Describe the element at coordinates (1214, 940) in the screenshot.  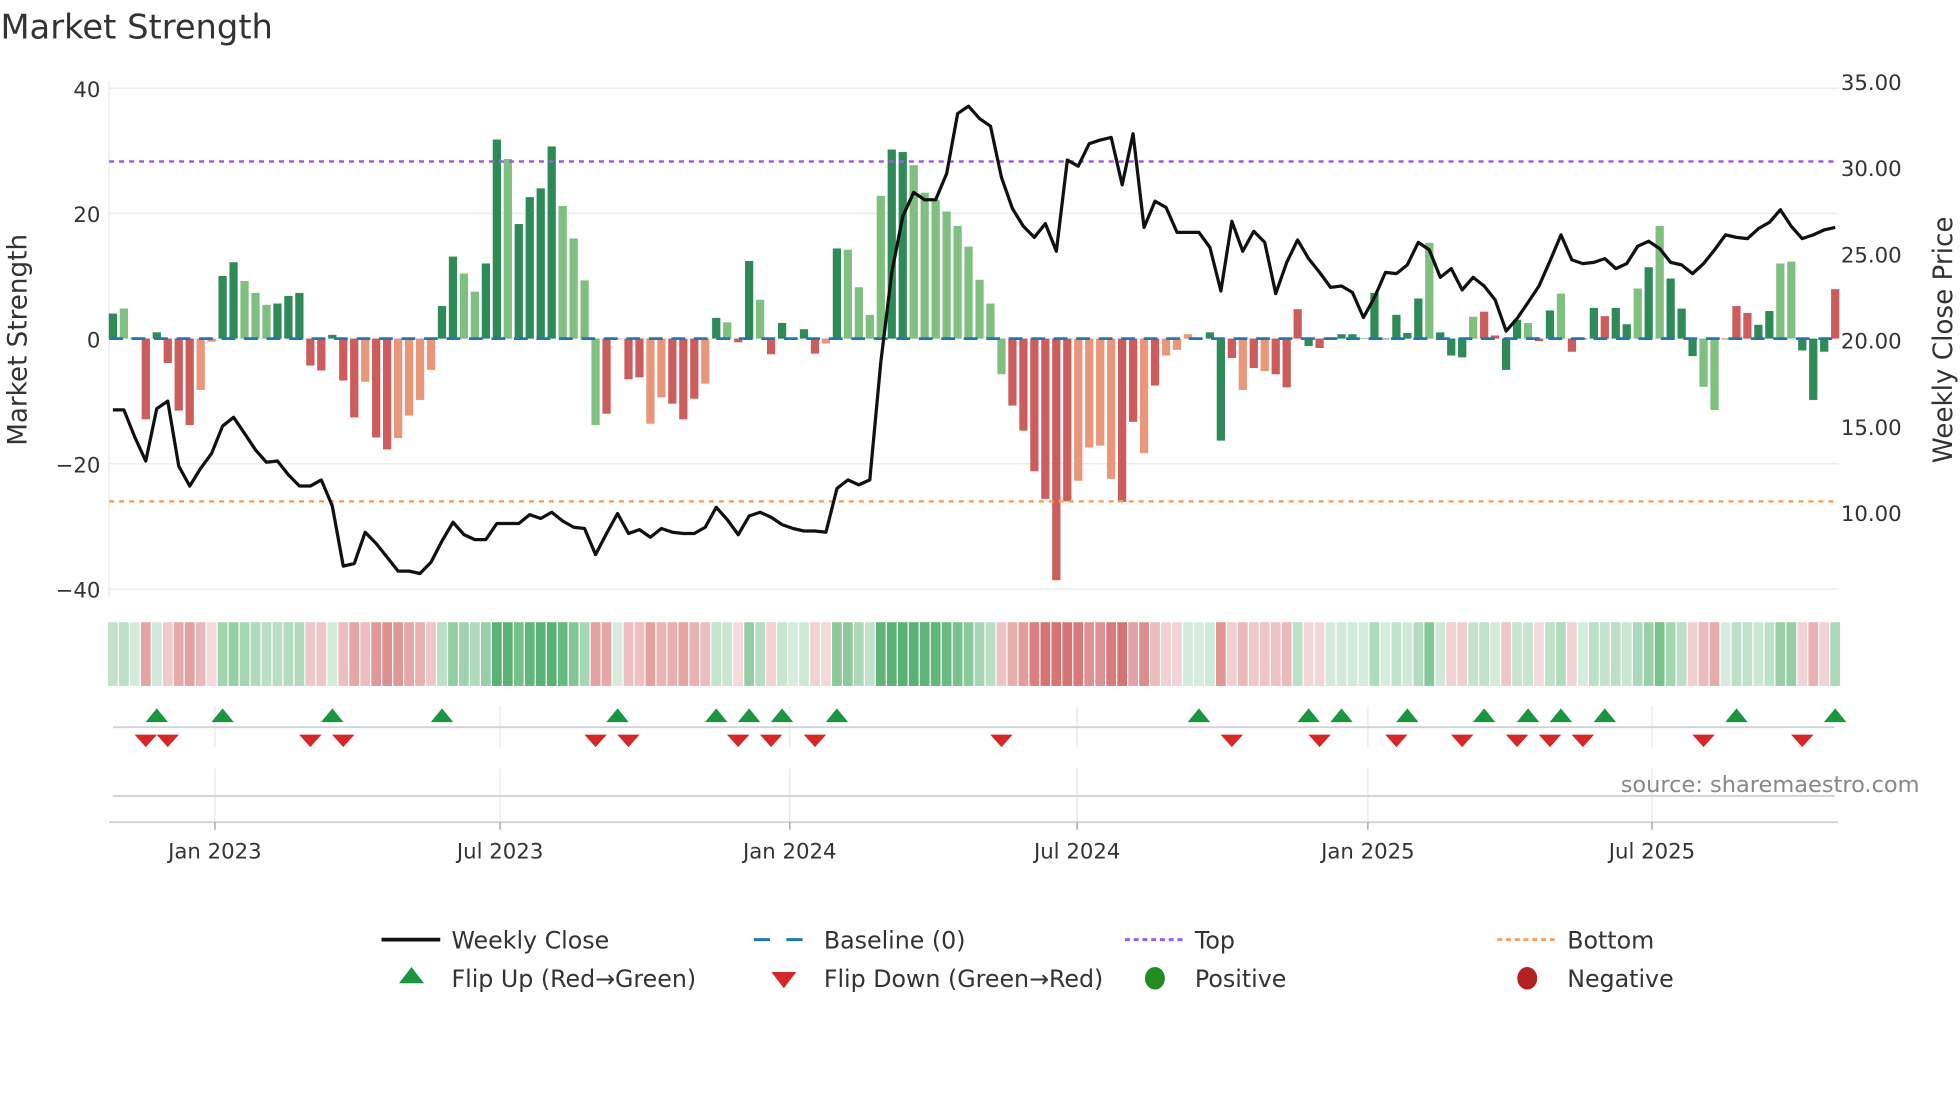
I see `legend-label: Top` at that location.